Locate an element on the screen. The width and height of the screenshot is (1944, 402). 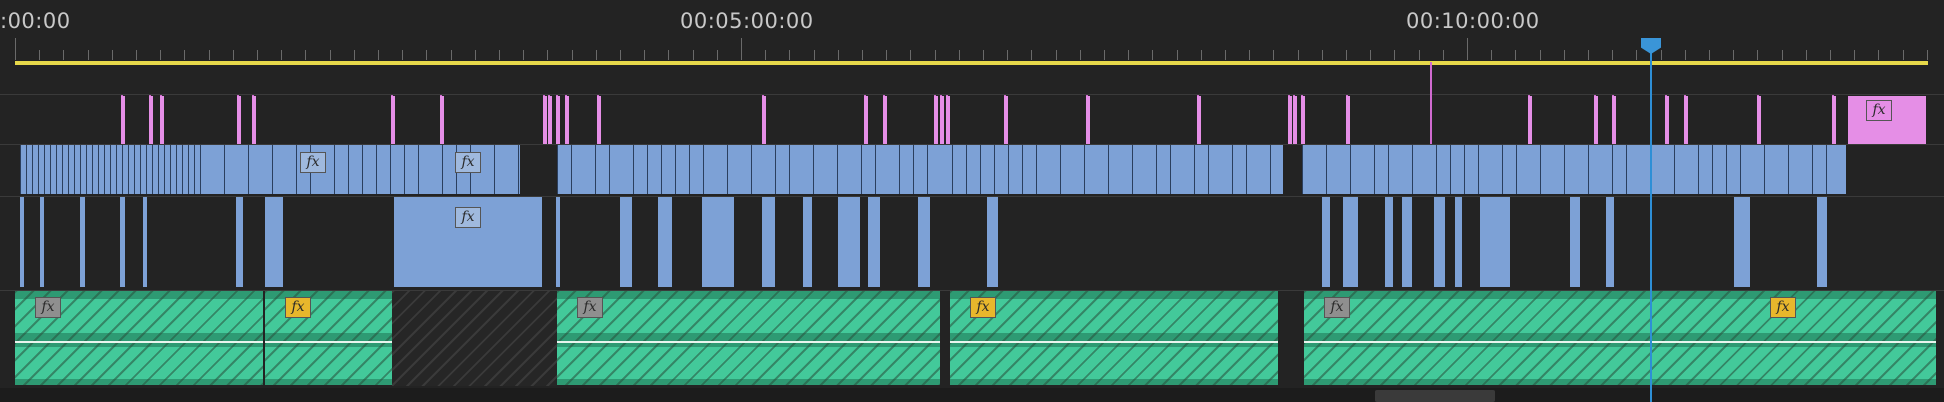
markers-track is located at coordinates (972, 79).